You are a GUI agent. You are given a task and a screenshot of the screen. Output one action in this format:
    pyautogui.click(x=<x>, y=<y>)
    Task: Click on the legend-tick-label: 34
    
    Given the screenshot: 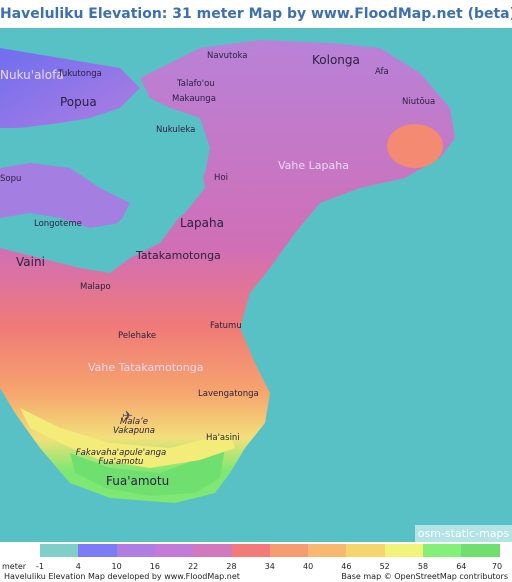 What is the action you would take?
    pyautogui.click(x=269, y=566)
    